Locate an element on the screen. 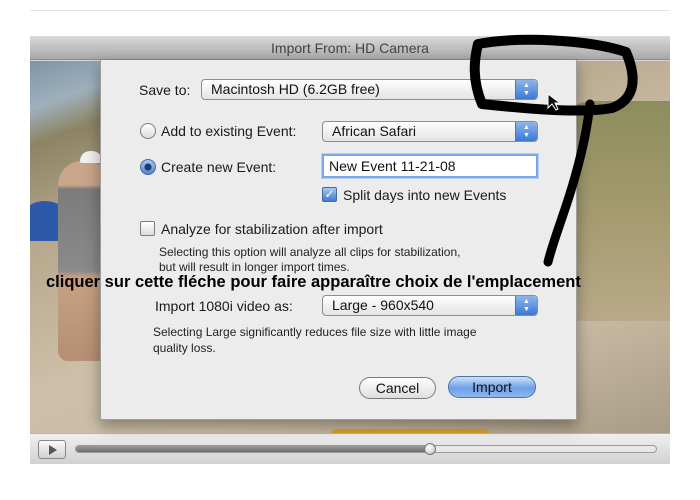 The height and width of the screenshot is (500, 700). existing-event-value: African Safari is located at coordinates (374, 131).